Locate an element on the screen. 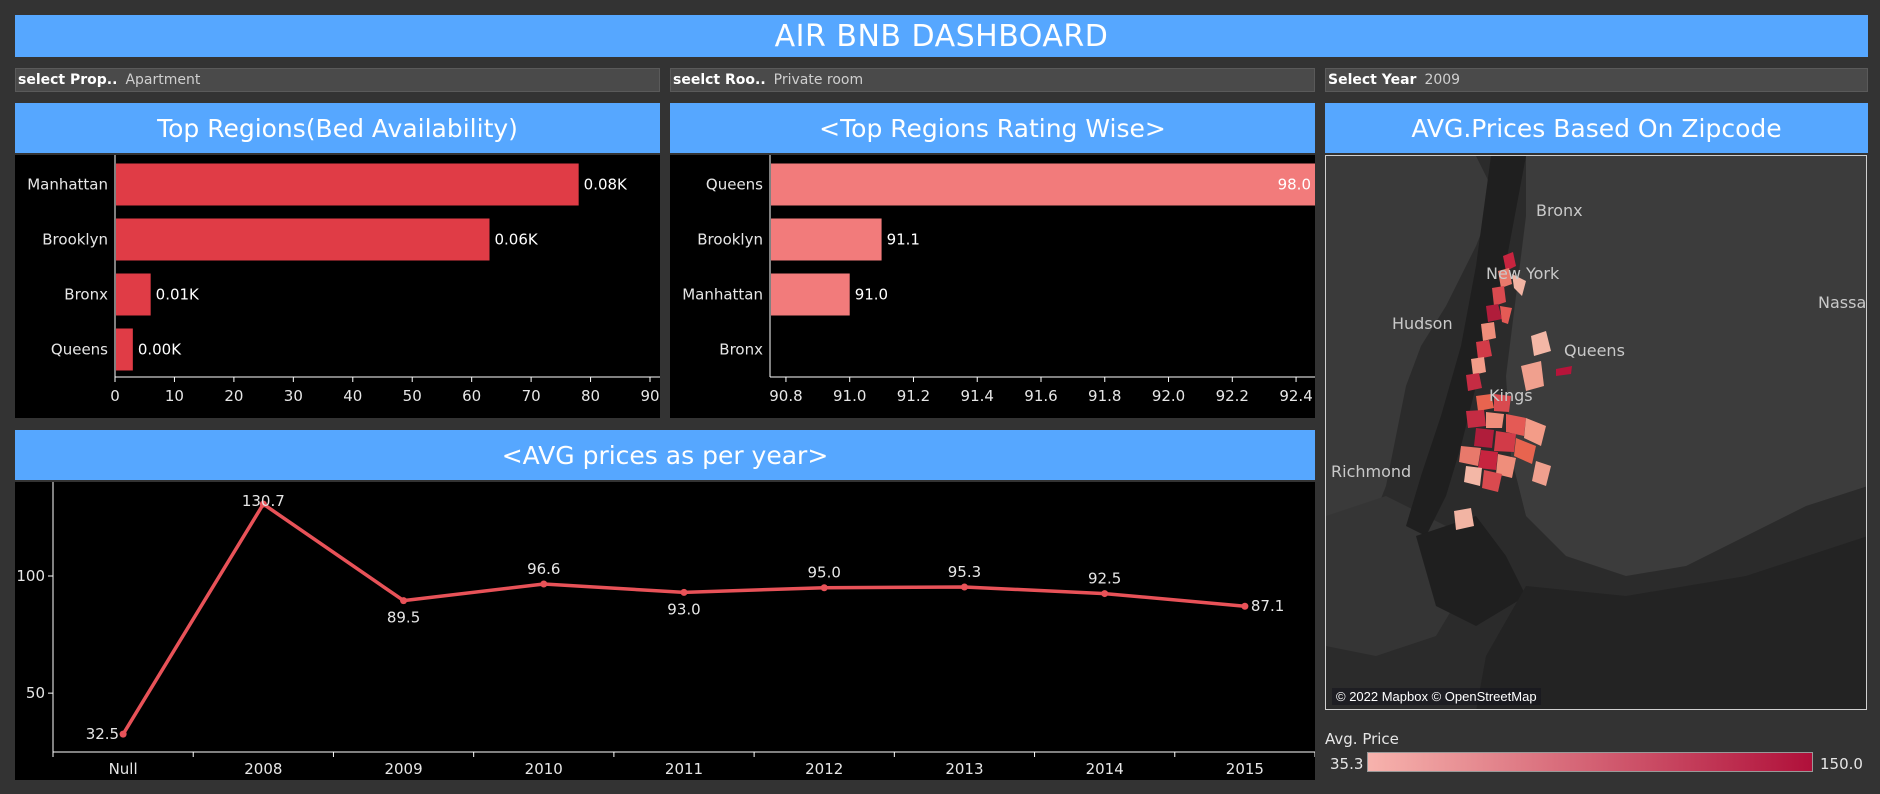 Image resolution: width=1880 pixels, height=794 pixels. map-label-nassau: Nassa is located at coordinates (1842, 302).